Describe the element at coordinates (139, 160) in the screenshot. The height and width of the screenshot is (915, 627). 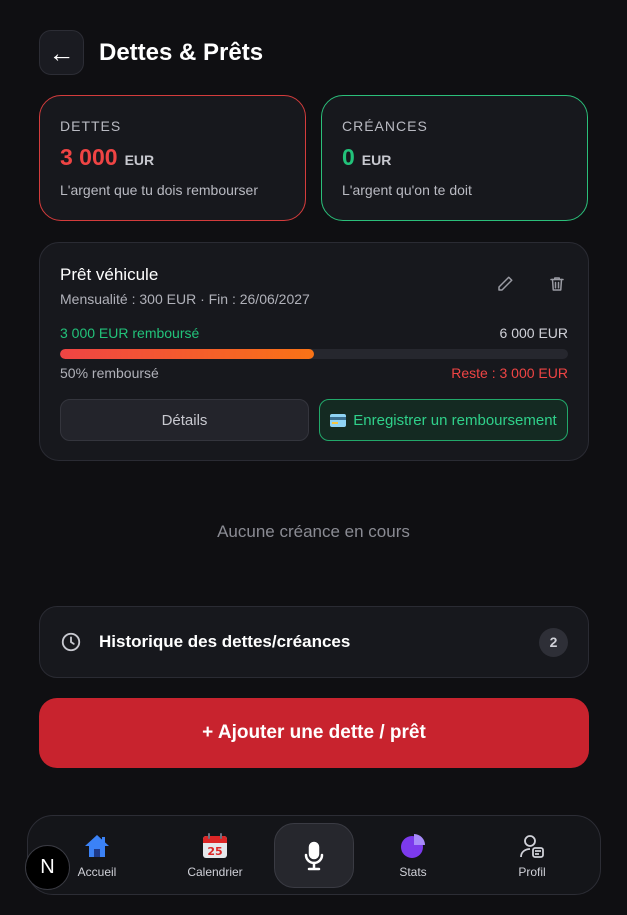
I see `debts-currency: EUR` at that location.